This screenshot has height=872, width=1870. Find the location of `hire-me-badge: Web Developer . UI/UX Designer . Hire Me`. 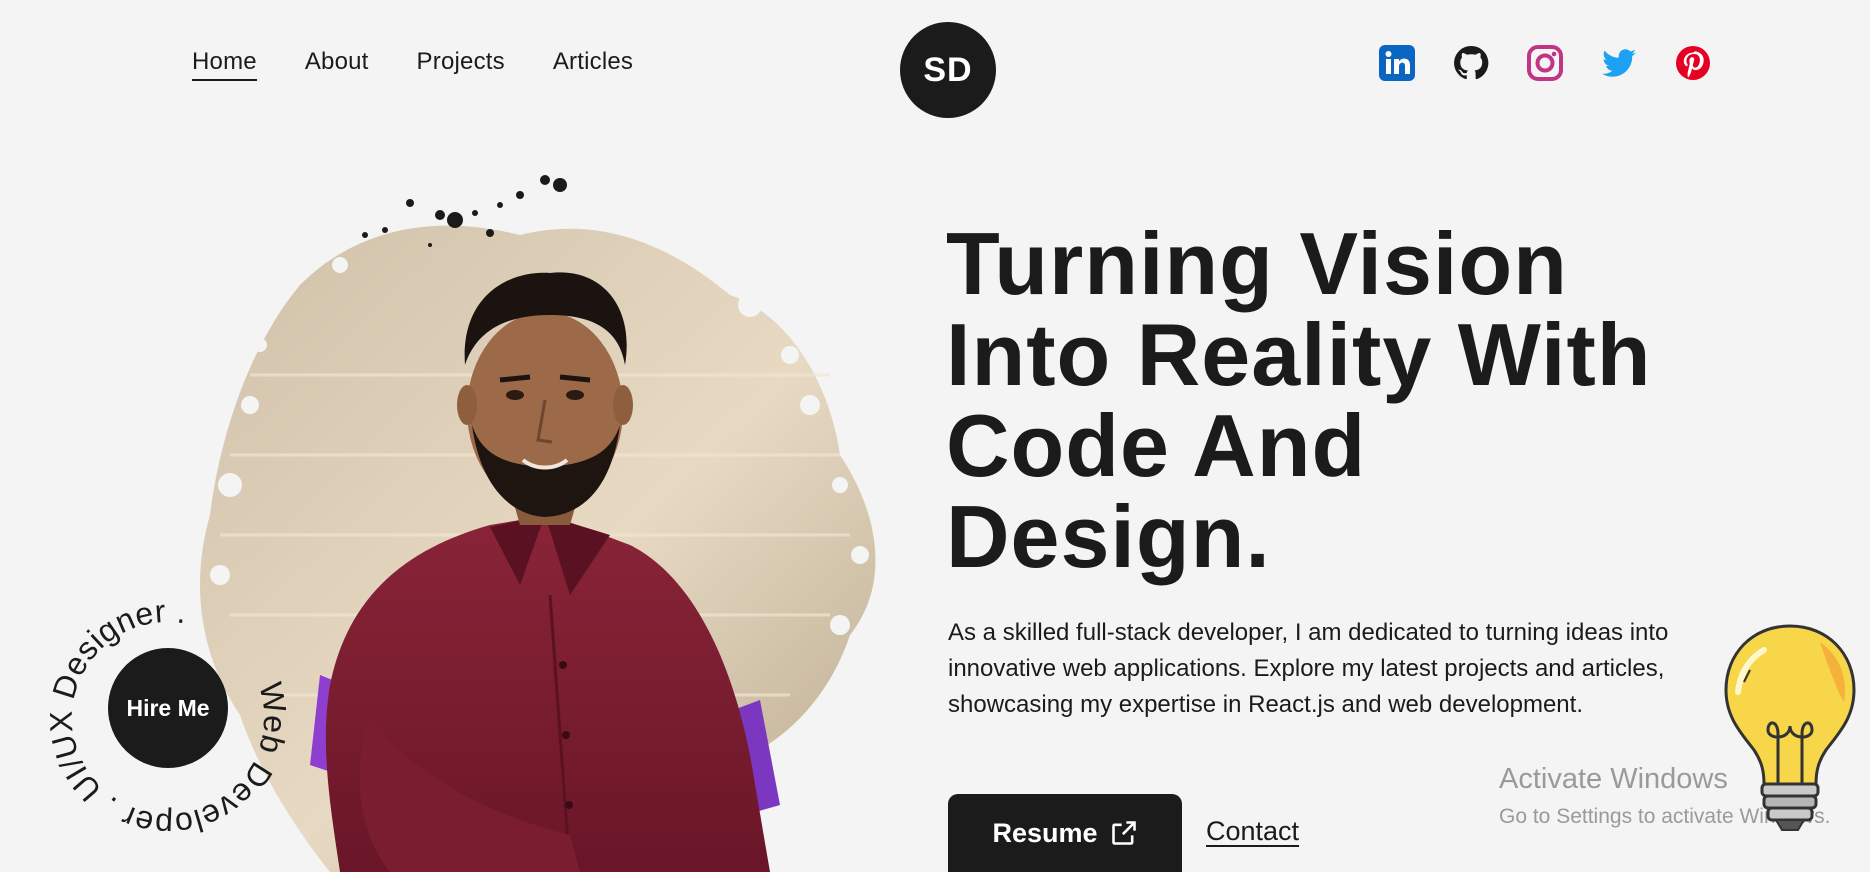

hire-me-badge: Web Developer . UI/UX Designer . Hire Me is located at coordinates (168, 718).